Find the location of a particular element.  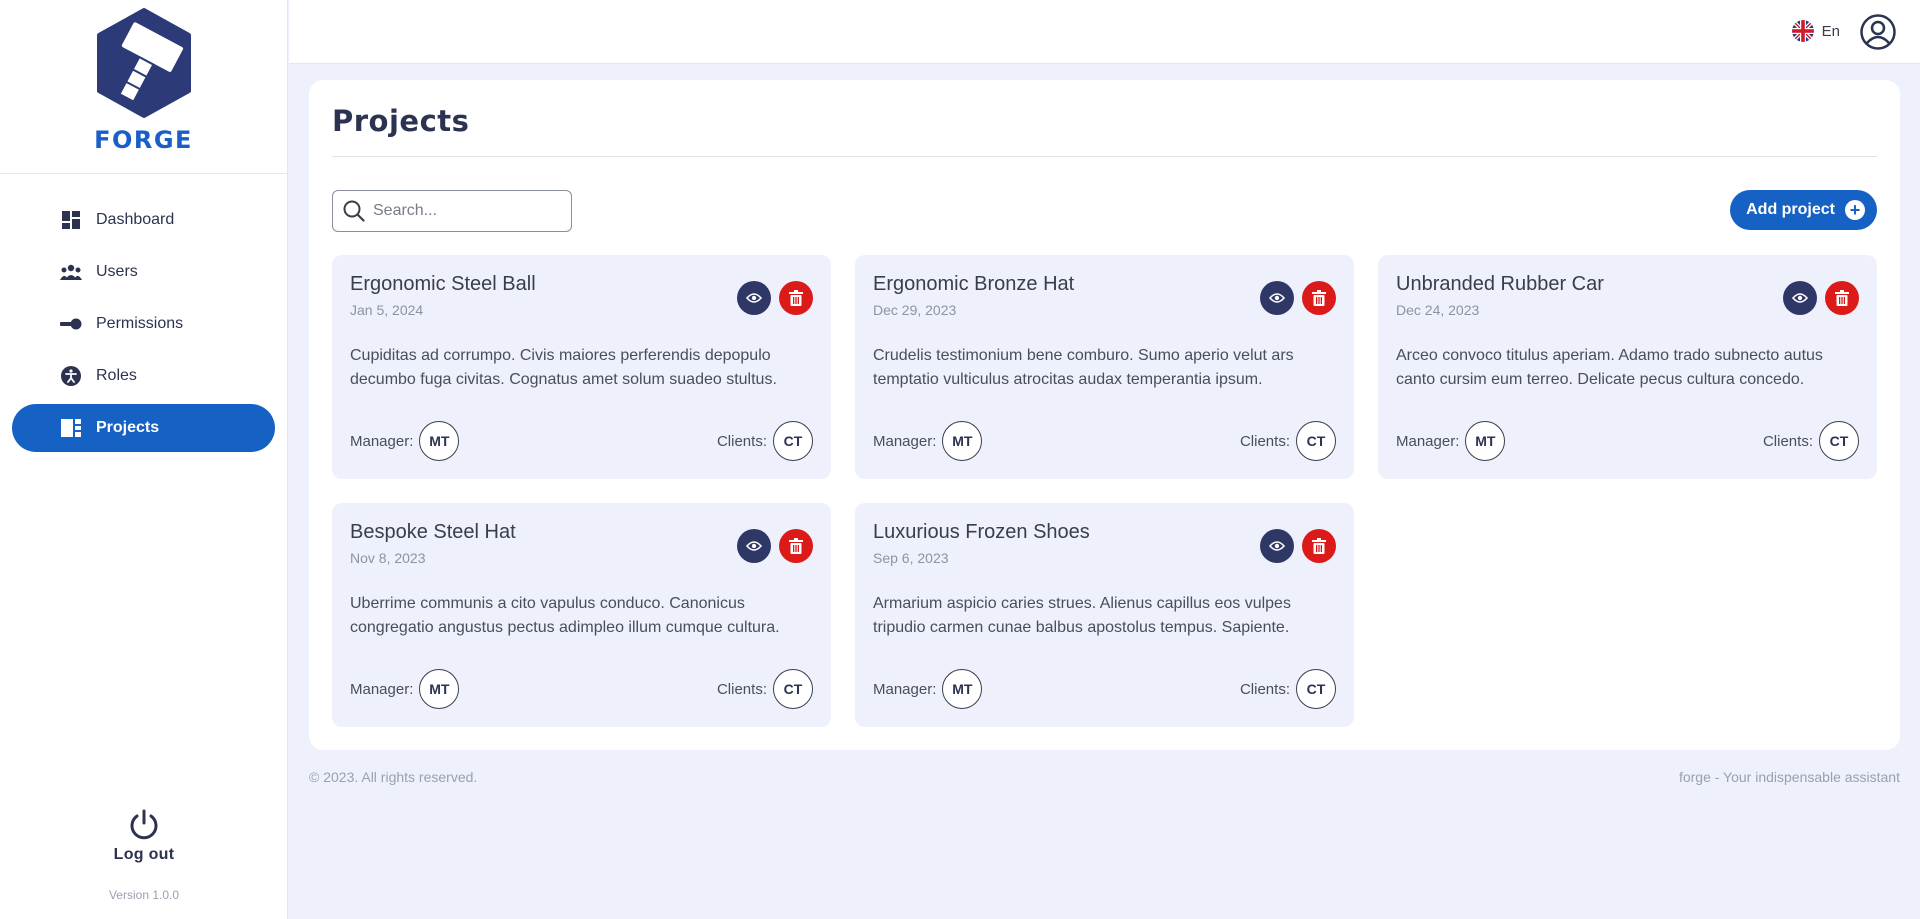

logout-button: Log out is located at coordinates (144, 836).